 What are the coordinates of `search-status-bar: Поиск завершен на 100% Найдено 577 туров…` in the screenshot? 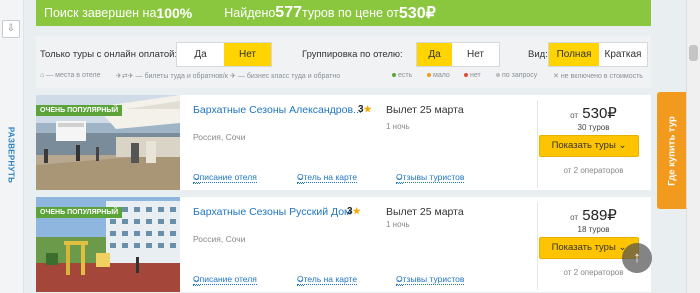 It's located at (343, 13).